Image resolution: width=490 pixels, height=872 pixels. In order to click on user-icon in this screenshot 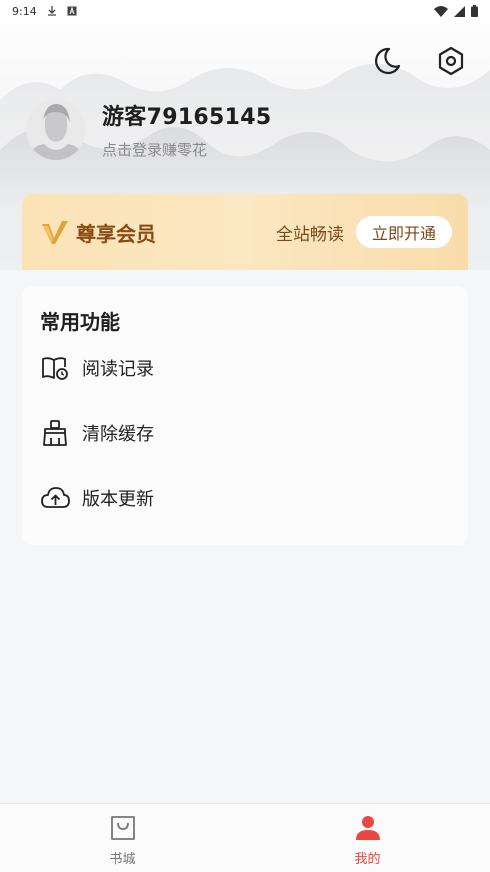, I will do `click(367, 827)`.